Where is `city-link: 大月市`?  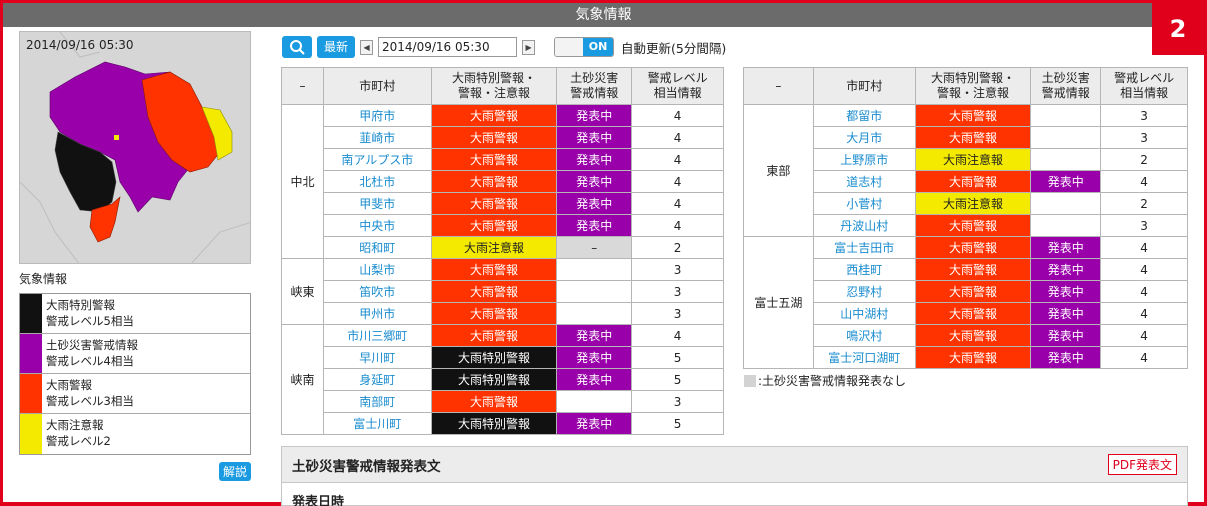 city-link: 大月市 is located at coordinates (864, 137).